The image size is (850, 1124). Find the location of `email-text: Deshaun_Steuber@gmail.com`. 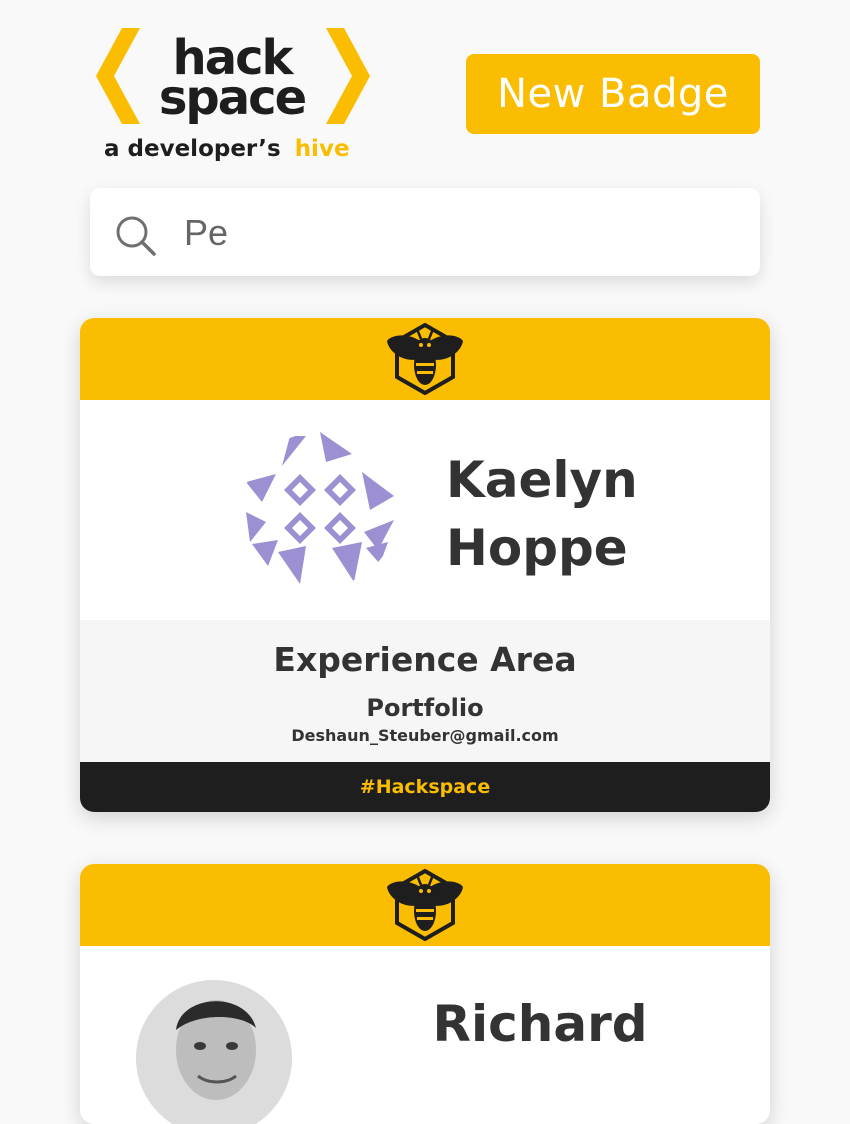

email-text: Deshaun_Steuber@gmail.com is located at coordinates (425, 735).